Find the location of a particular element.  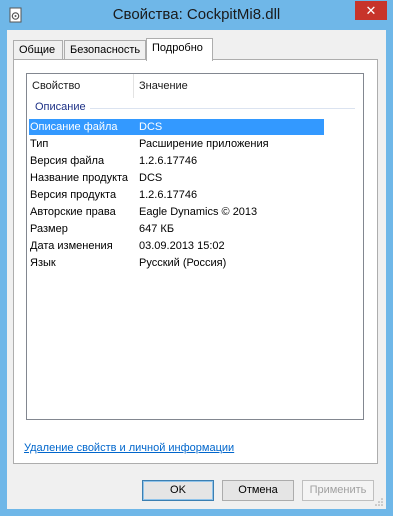

property-name: Версия файла is located at coordinates (67, 161).